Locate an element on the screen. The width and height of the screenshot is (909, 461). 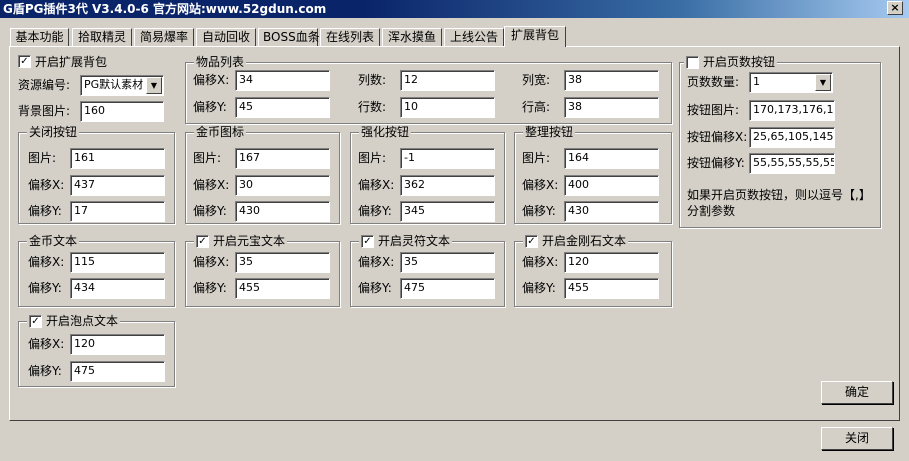
diamond-offset-x-label: 偏移X: is located at coordinates (540, 262).